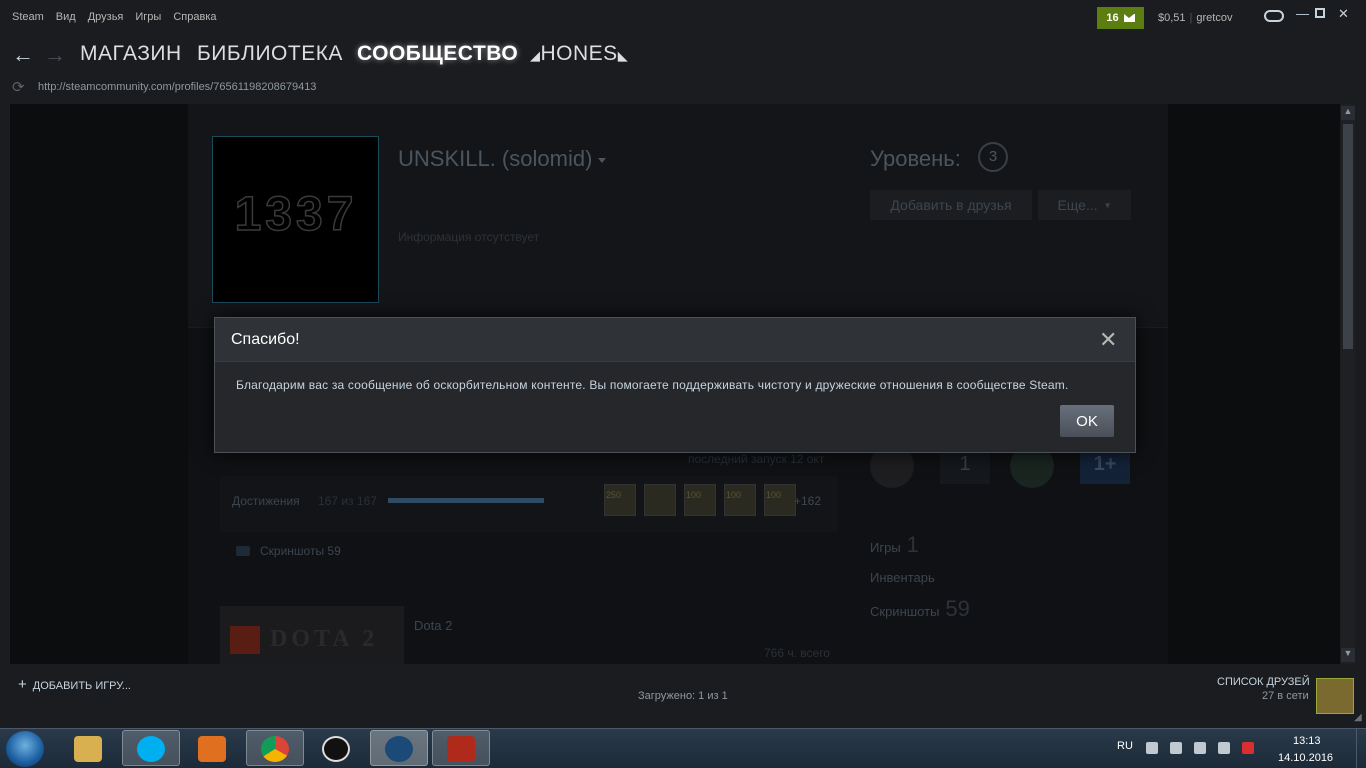  What do you see at coordinates (148, 17) in the screenshot?
I see `menu-item-games: Игры` at bounding box center [148, 17].